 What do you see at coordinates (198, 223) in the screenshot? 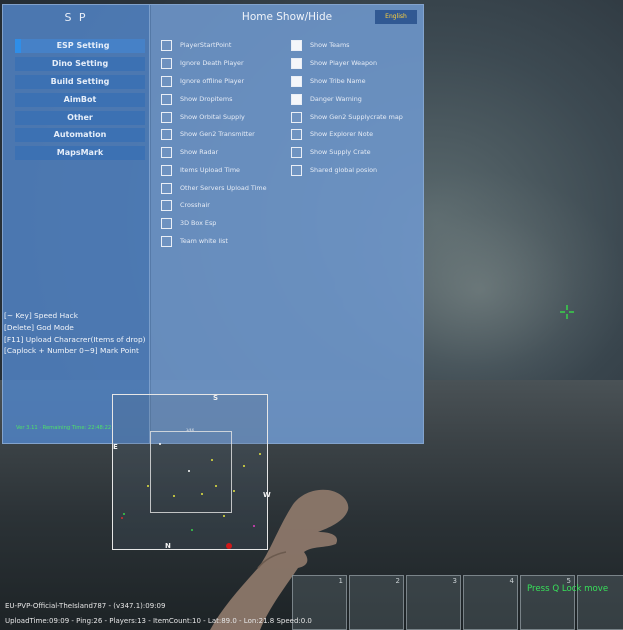
I see `option-label: 3D Box Esp` at bounding box center [198, 223].